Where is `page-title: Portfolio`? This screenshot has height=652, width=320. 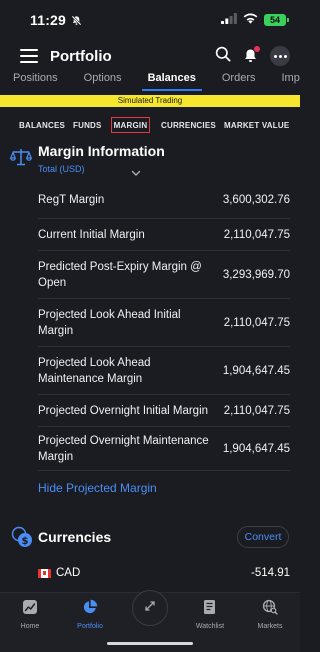
page-title: Portfolio is located at coordinates (81, 56).